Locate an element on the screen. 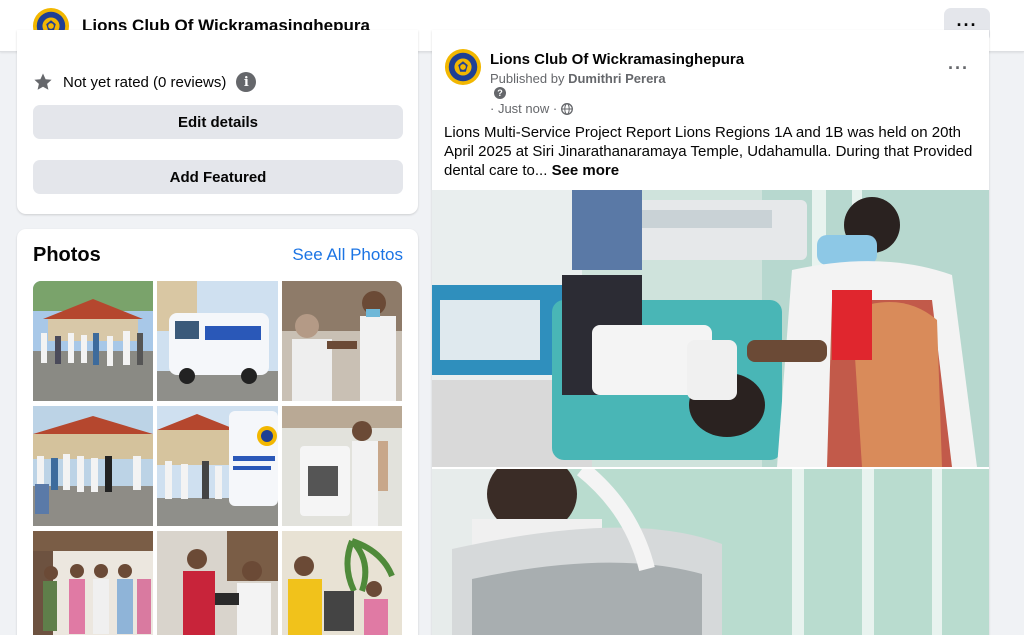  globe-icon is located at coordinates (567, 108).